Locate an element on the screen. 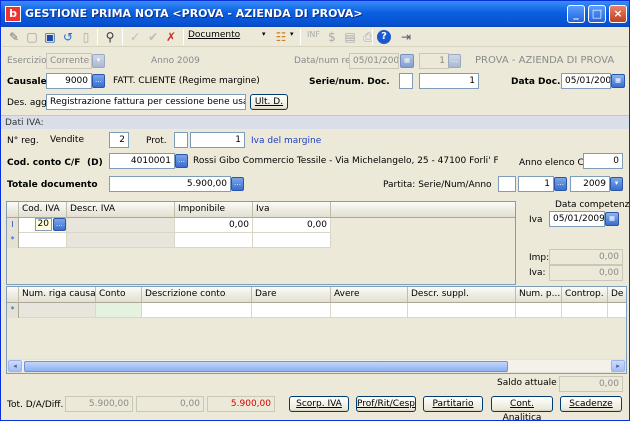 The image size is (630, 421). help-icon: ? is located at coordinates (384, 37).